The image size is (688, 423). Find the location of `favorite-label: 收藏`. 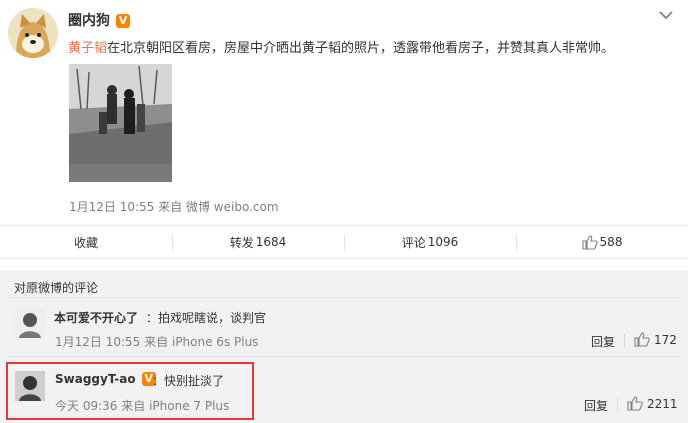

favorite-label: 收藏 is located at coordinates (85, 242).